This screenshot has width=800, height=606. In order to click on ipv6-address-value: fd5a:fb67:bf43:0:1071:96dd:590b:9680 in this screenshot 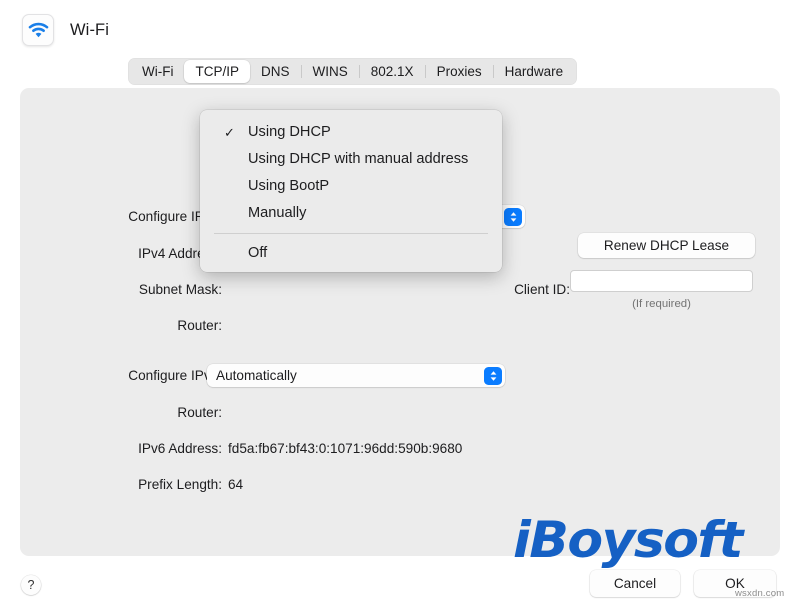, I will do `click(345, 448)`.